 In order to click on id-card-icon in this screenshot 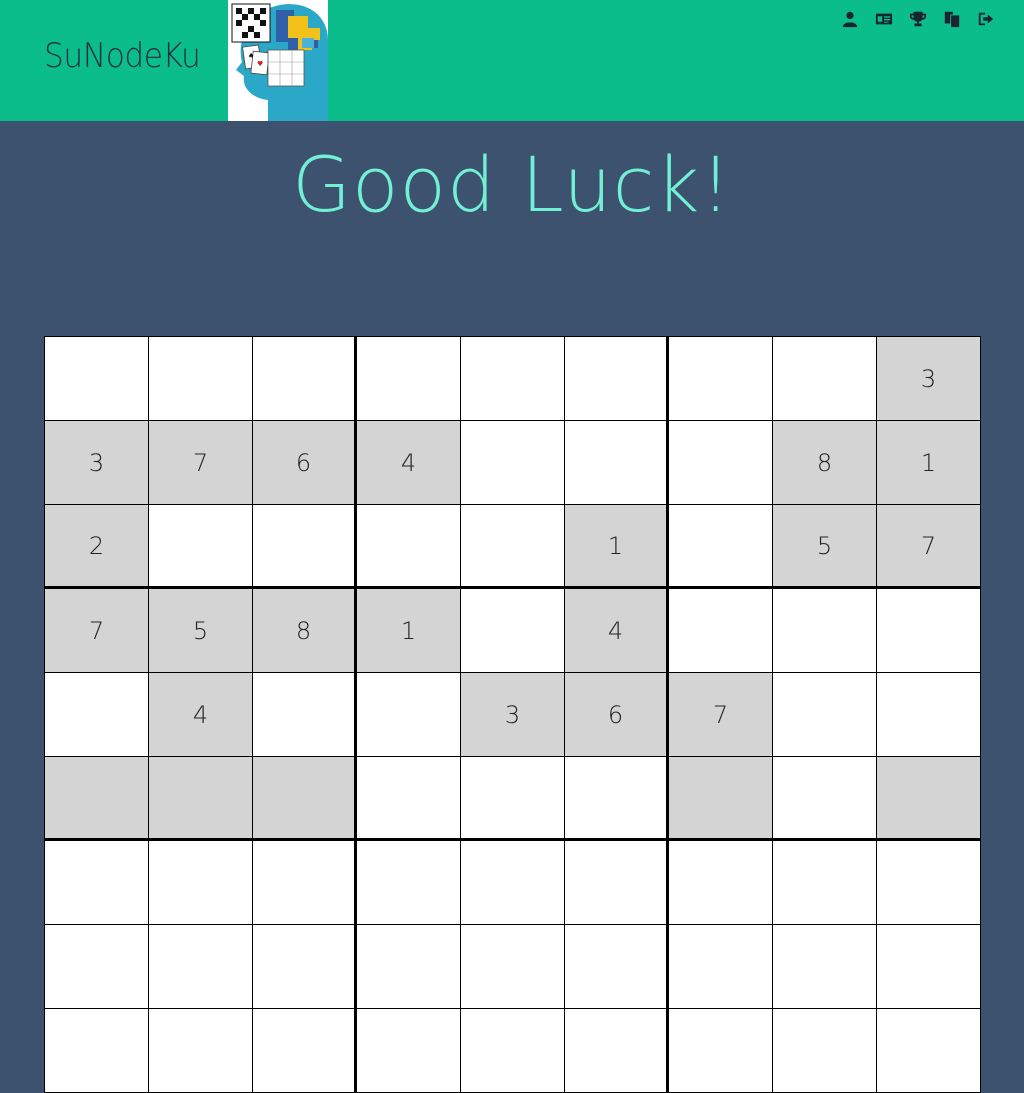, I will do `click(884, 19)`.